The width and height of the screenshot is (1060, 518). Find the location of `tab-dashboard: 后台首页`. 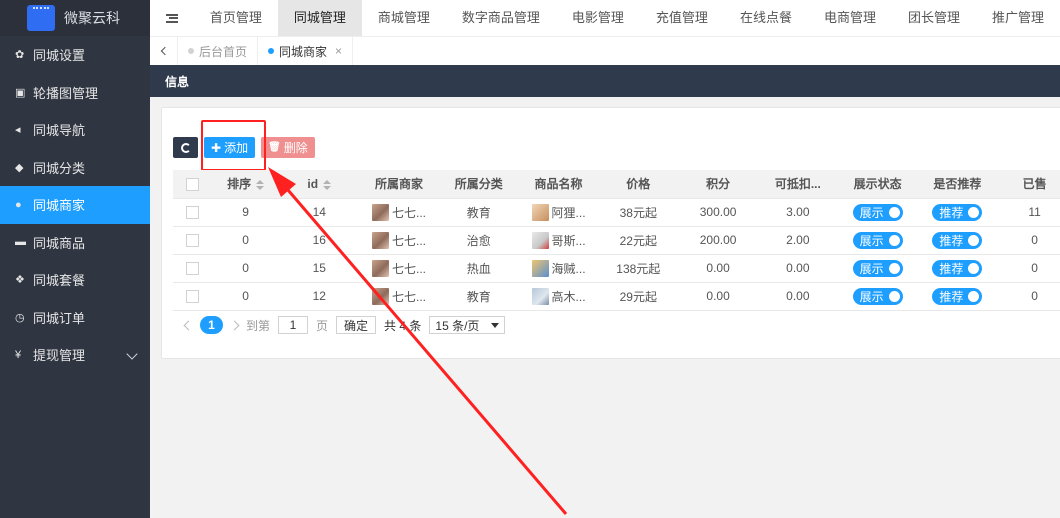

tab-dashboard: 后台首页 is located at coordinates (218, 51).